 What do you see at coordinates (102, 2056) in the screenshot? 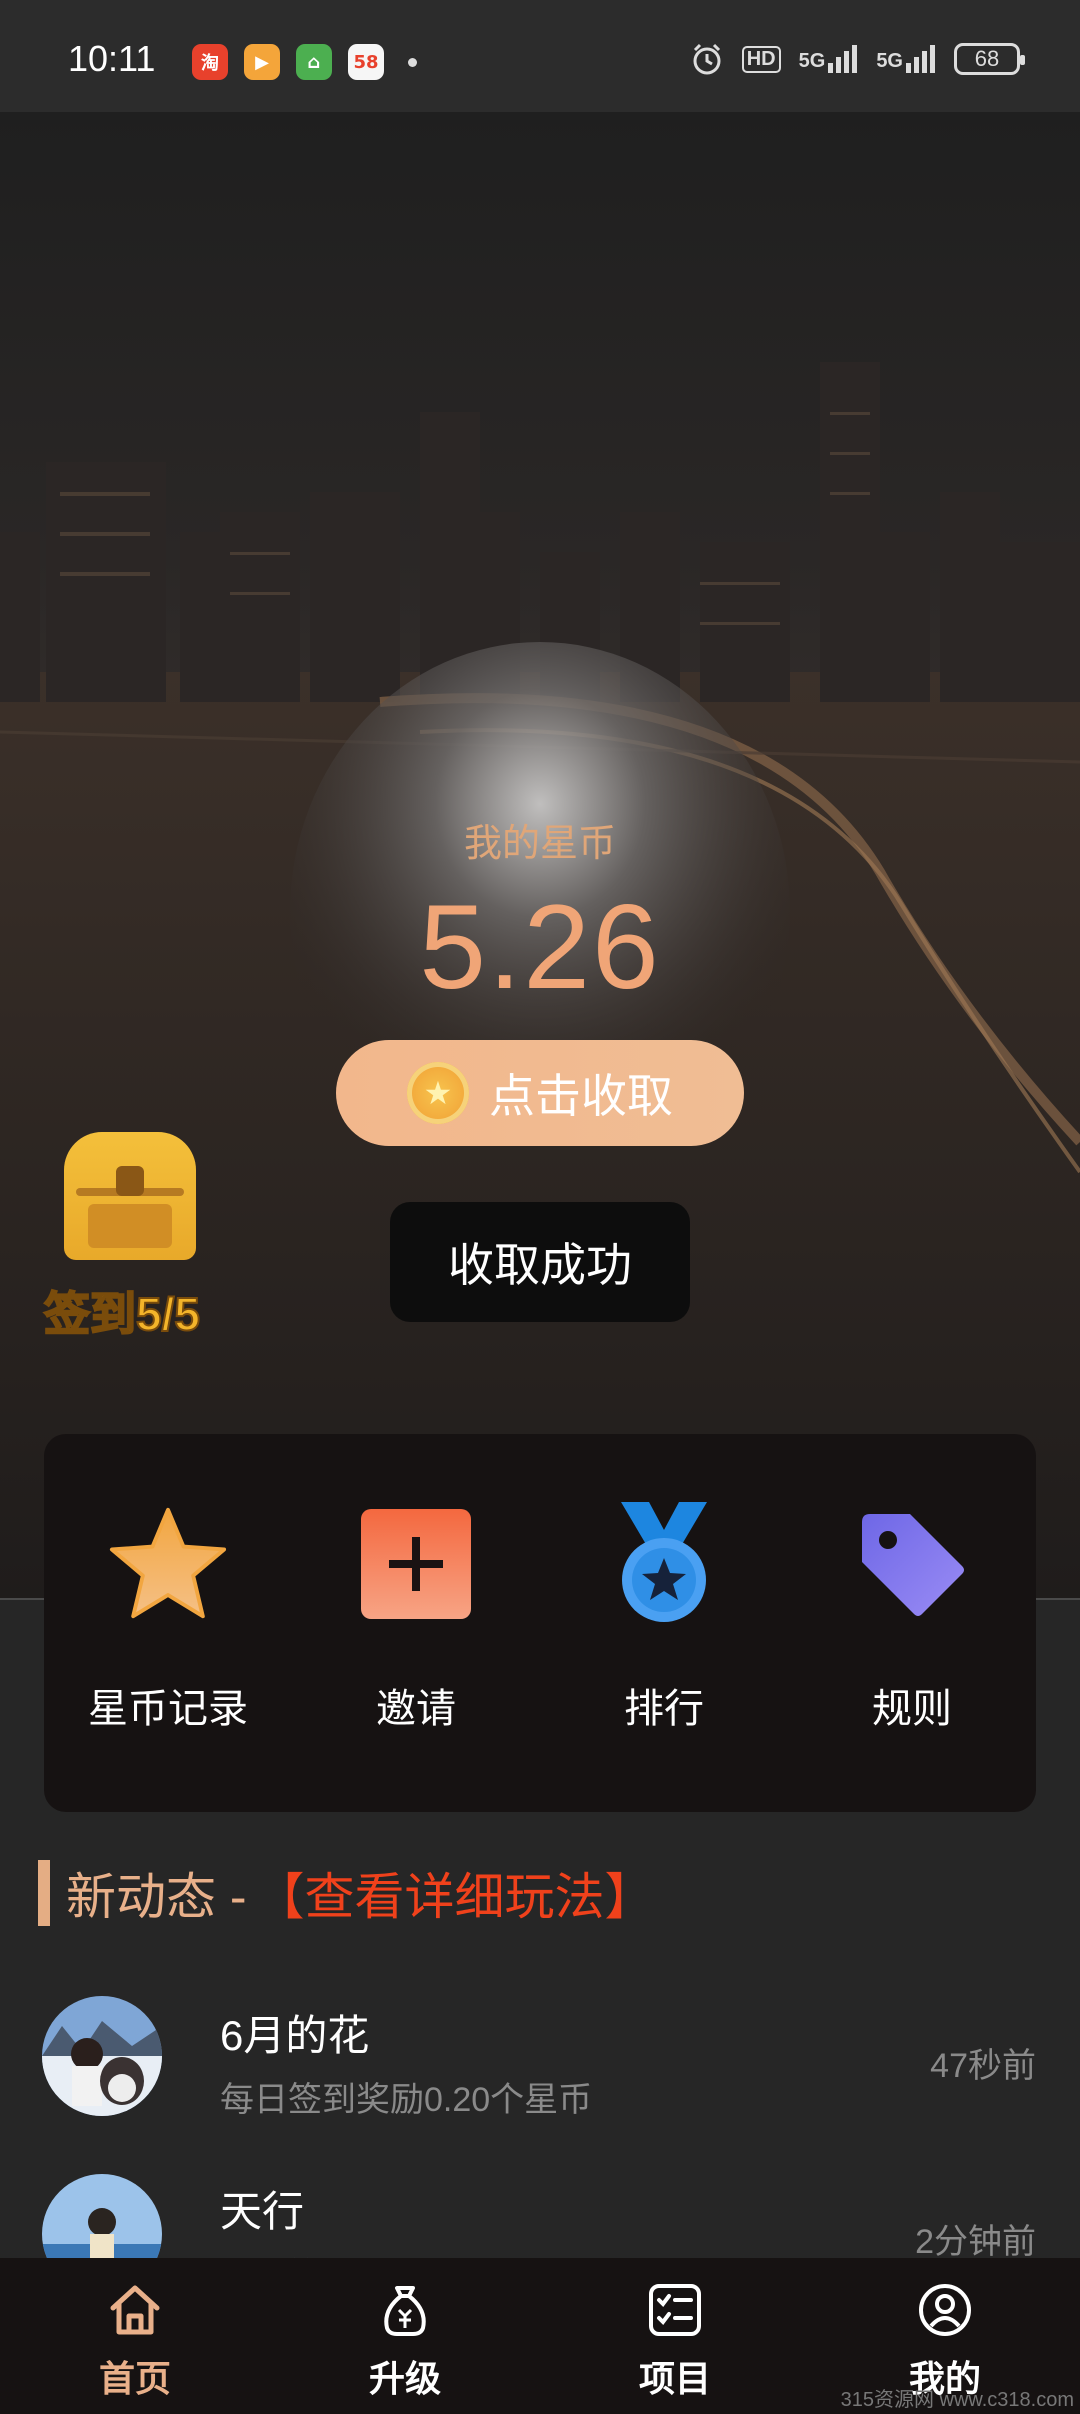
I see `avatar` at bounding box center [102, 2056].